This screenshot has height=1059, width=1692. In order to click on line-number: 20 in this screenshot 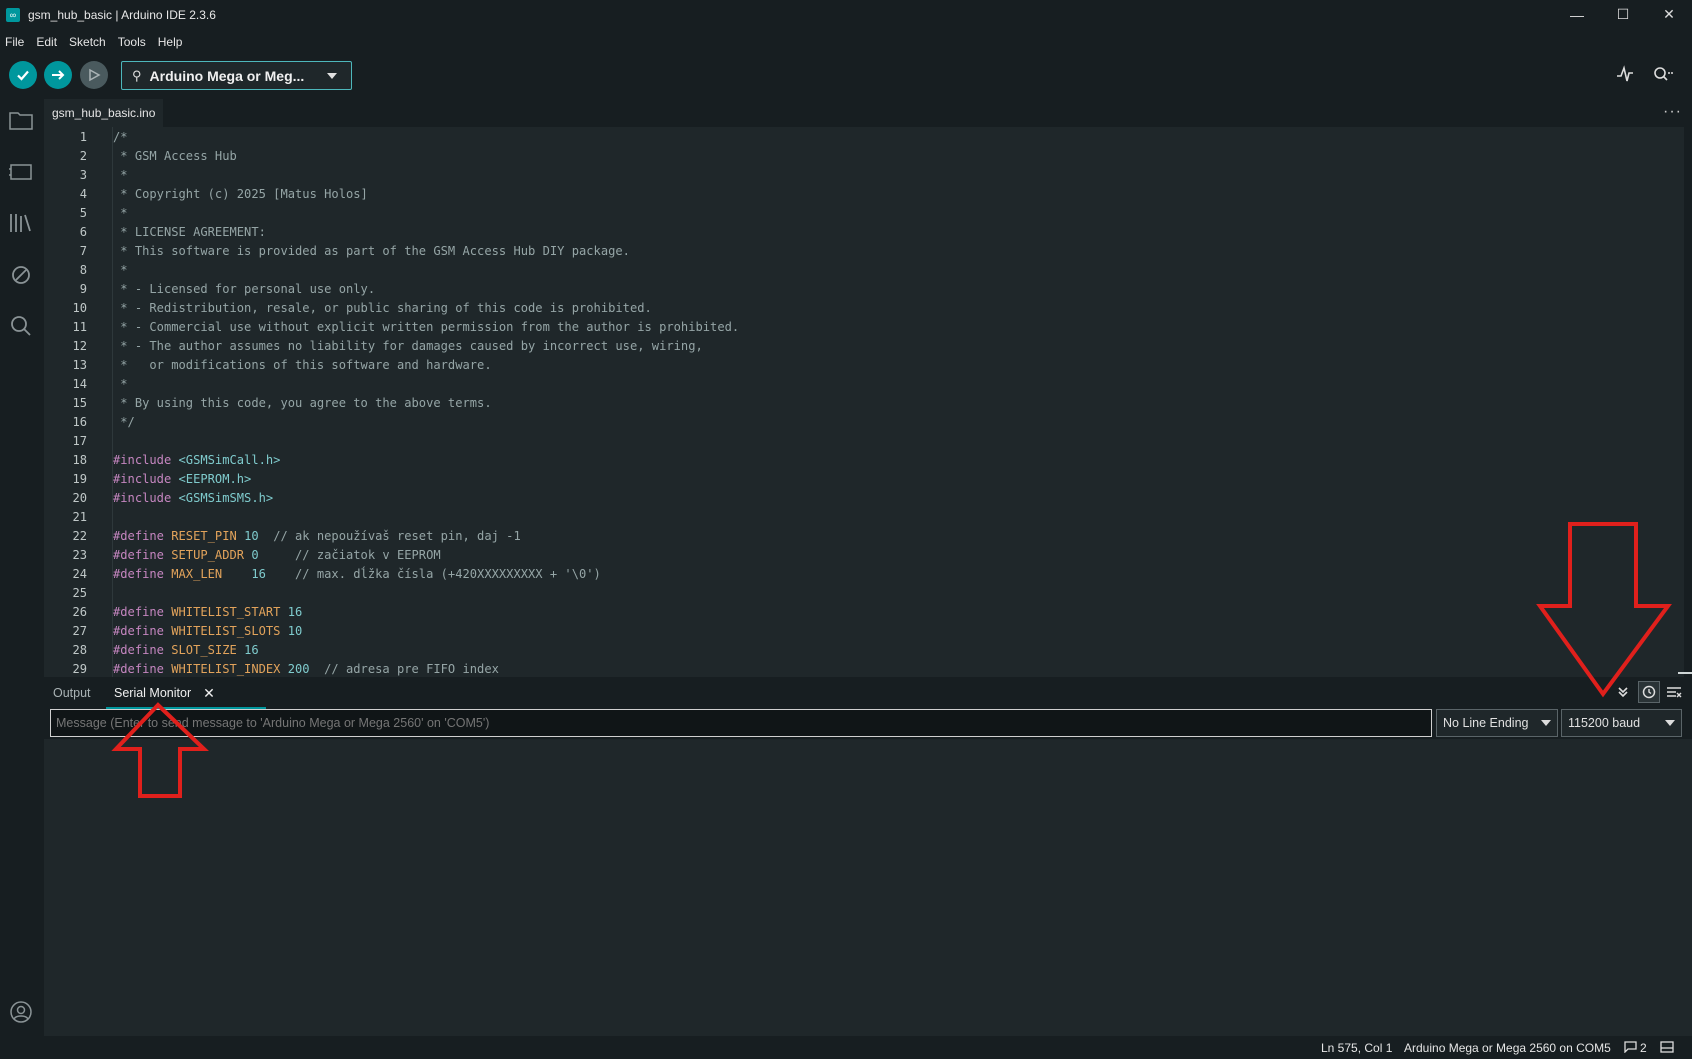, I will do `click(79, 498)`.